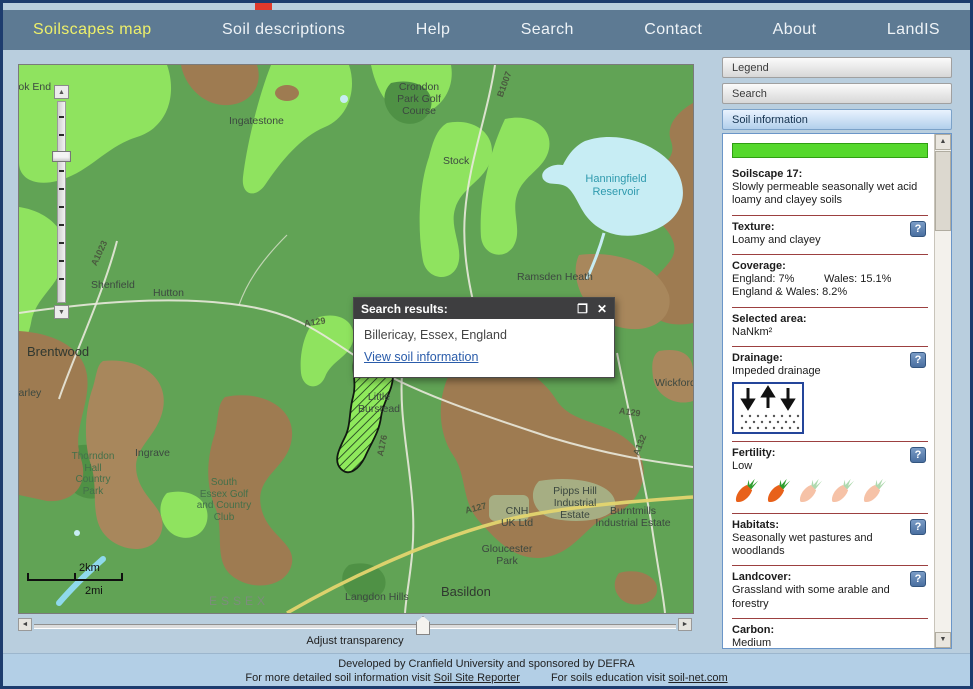 This screenshot has width=973, height=689. I want to click on fertility-label: Fertility:, so click(754, 453).